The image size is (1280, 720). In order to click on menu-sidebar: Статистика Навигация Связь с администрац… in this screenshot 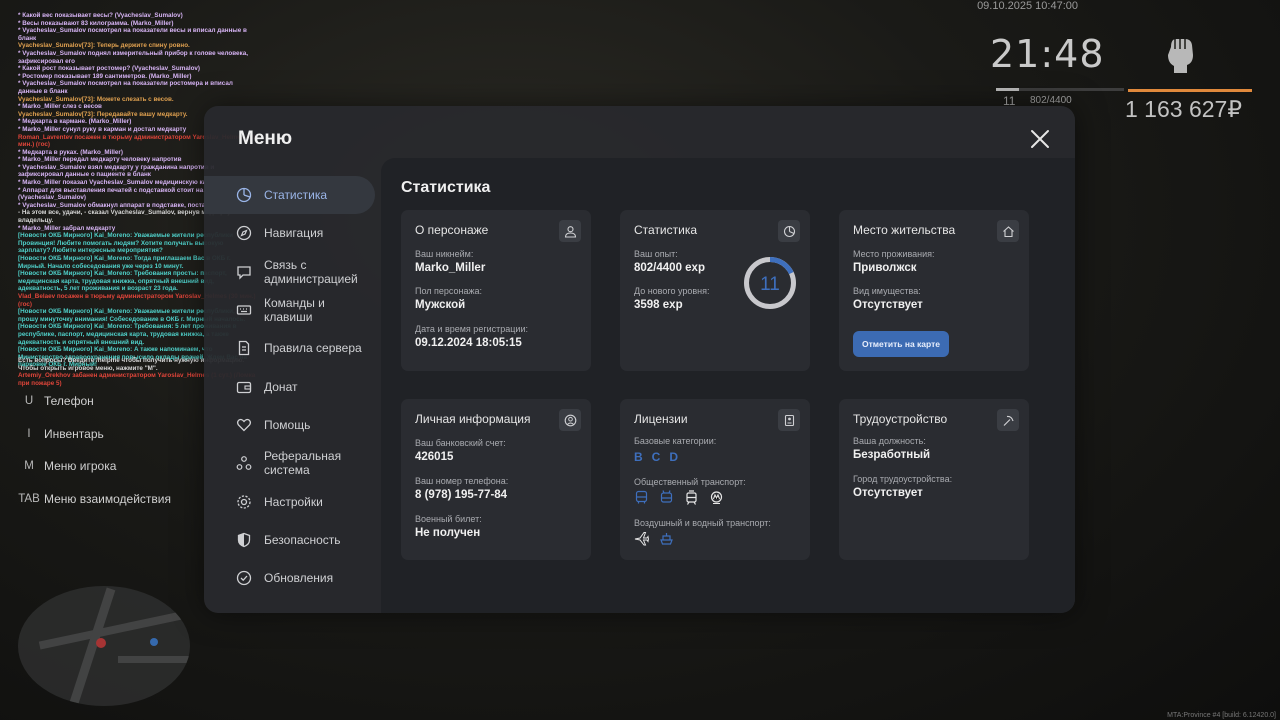, I will do `click(292, 386)`.